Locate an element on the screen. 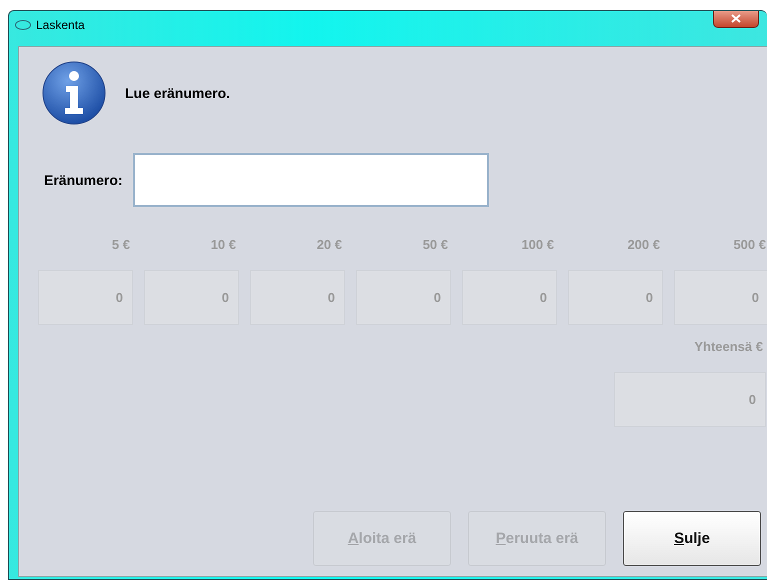 This screenshot has height=581, width=767. field-label: Eränumero: is located at coordinates (83, 180).